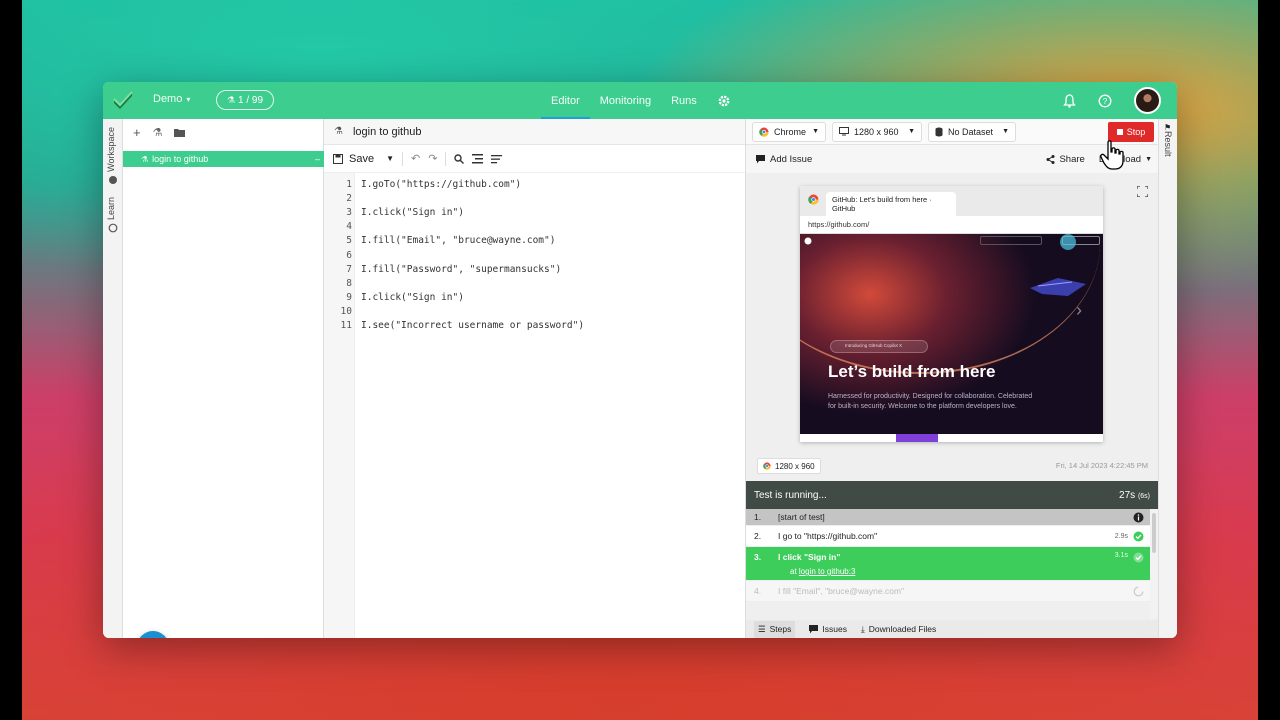 The height and width of the screenshot is (720, 1280). I want to click on tests-count: 1 / 99, so click(251, 100).